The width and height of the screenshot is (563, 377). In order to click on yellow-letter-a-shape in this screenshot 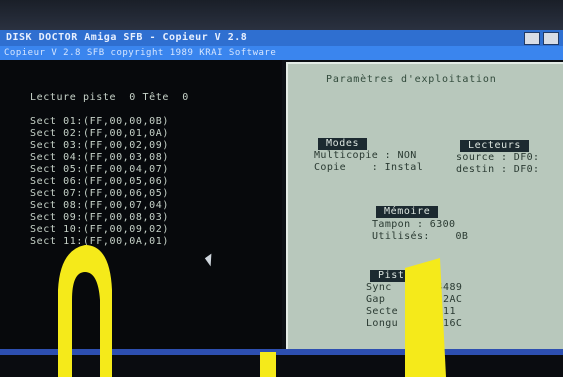, I will do `click(425, 317)`.